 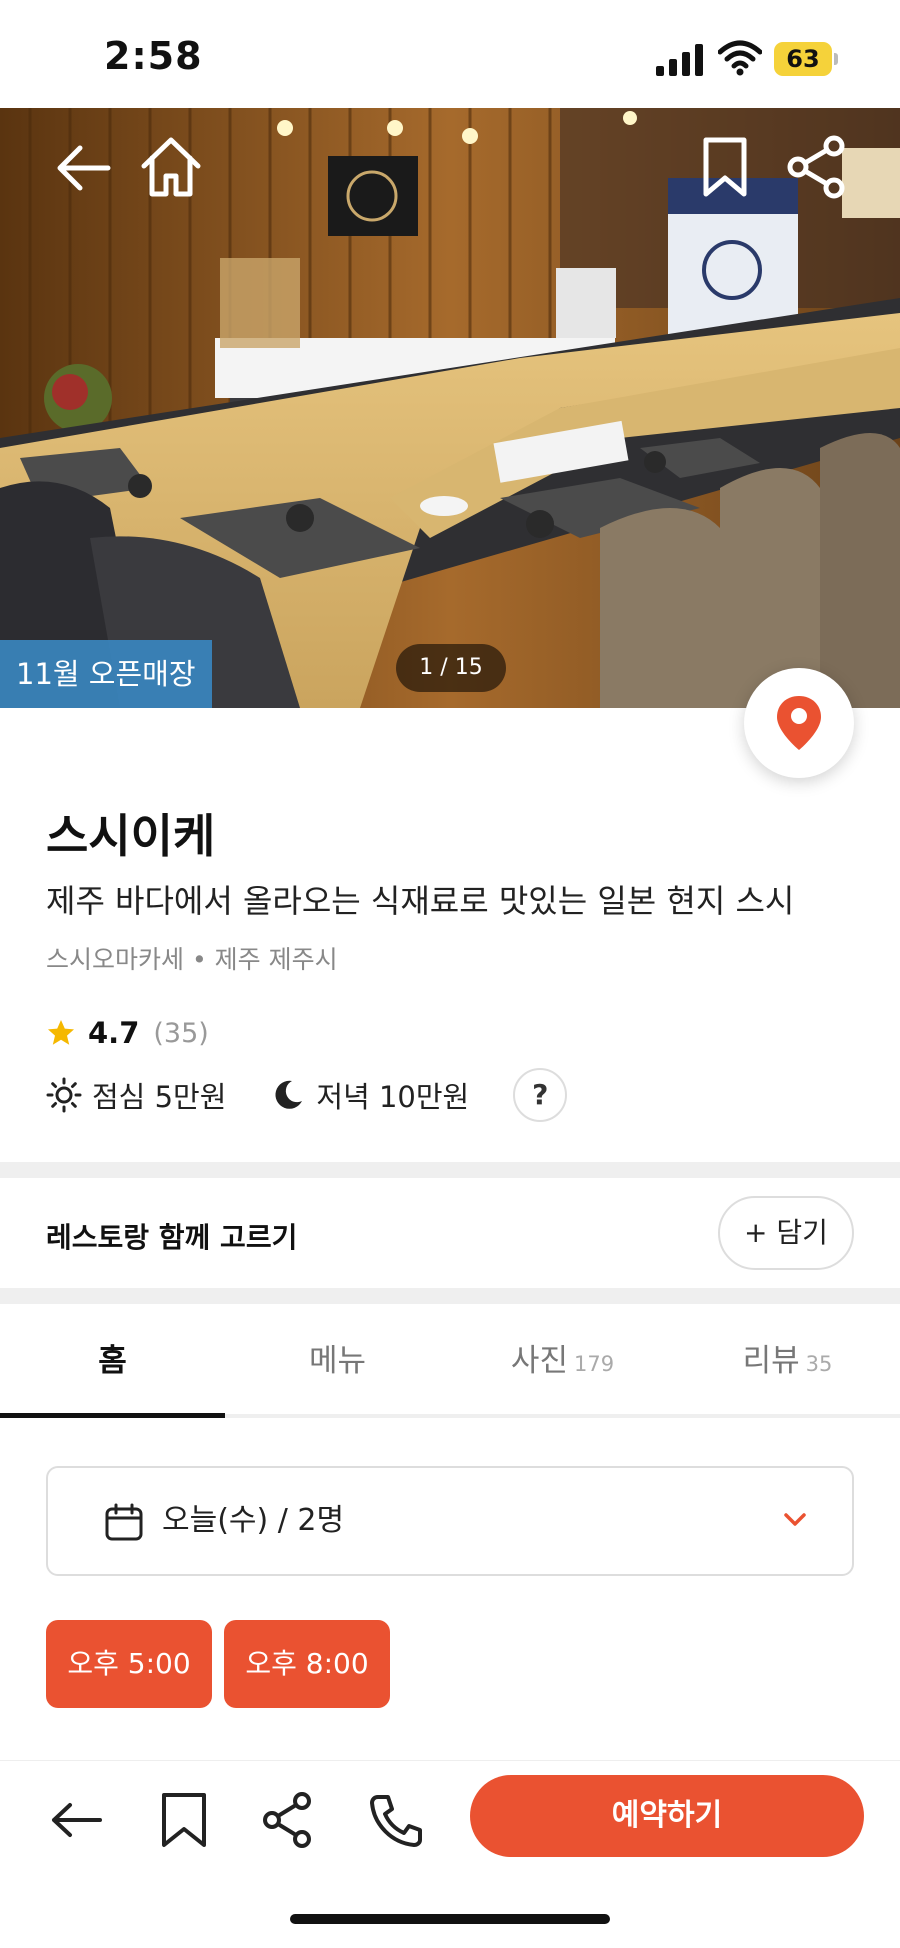 I want to click on map-button, so click(x=799, y=723).